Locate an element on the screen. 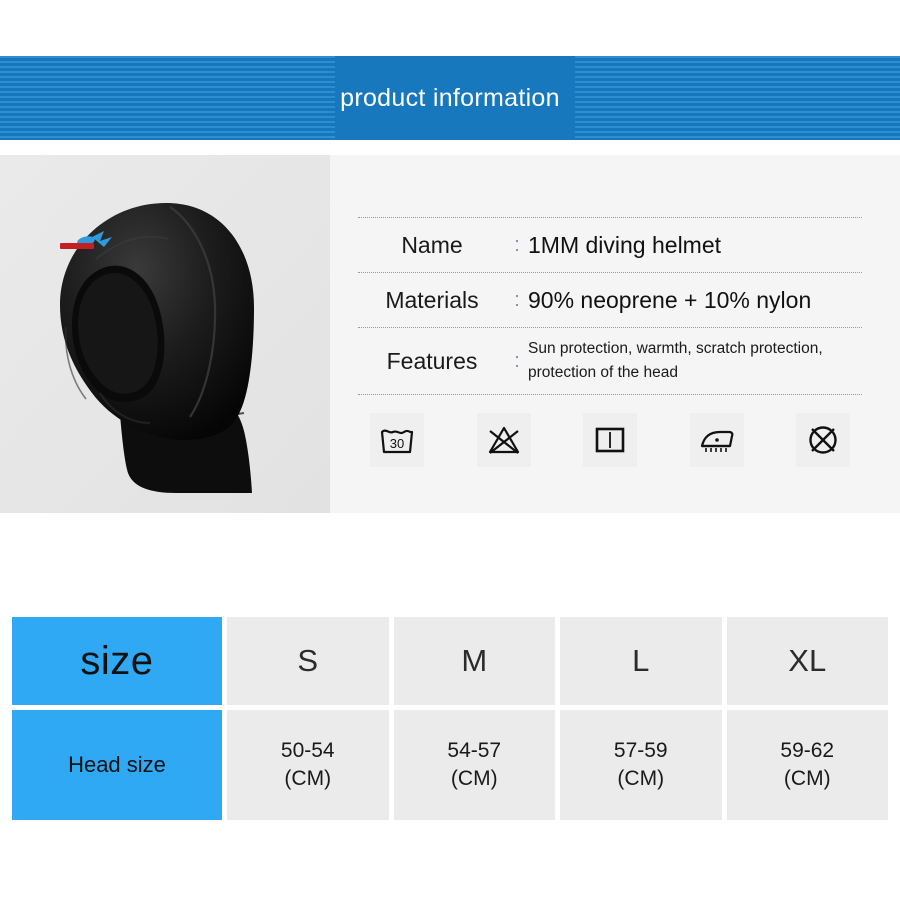  do-not-bleach-icon is located at coordinates (503, 440).